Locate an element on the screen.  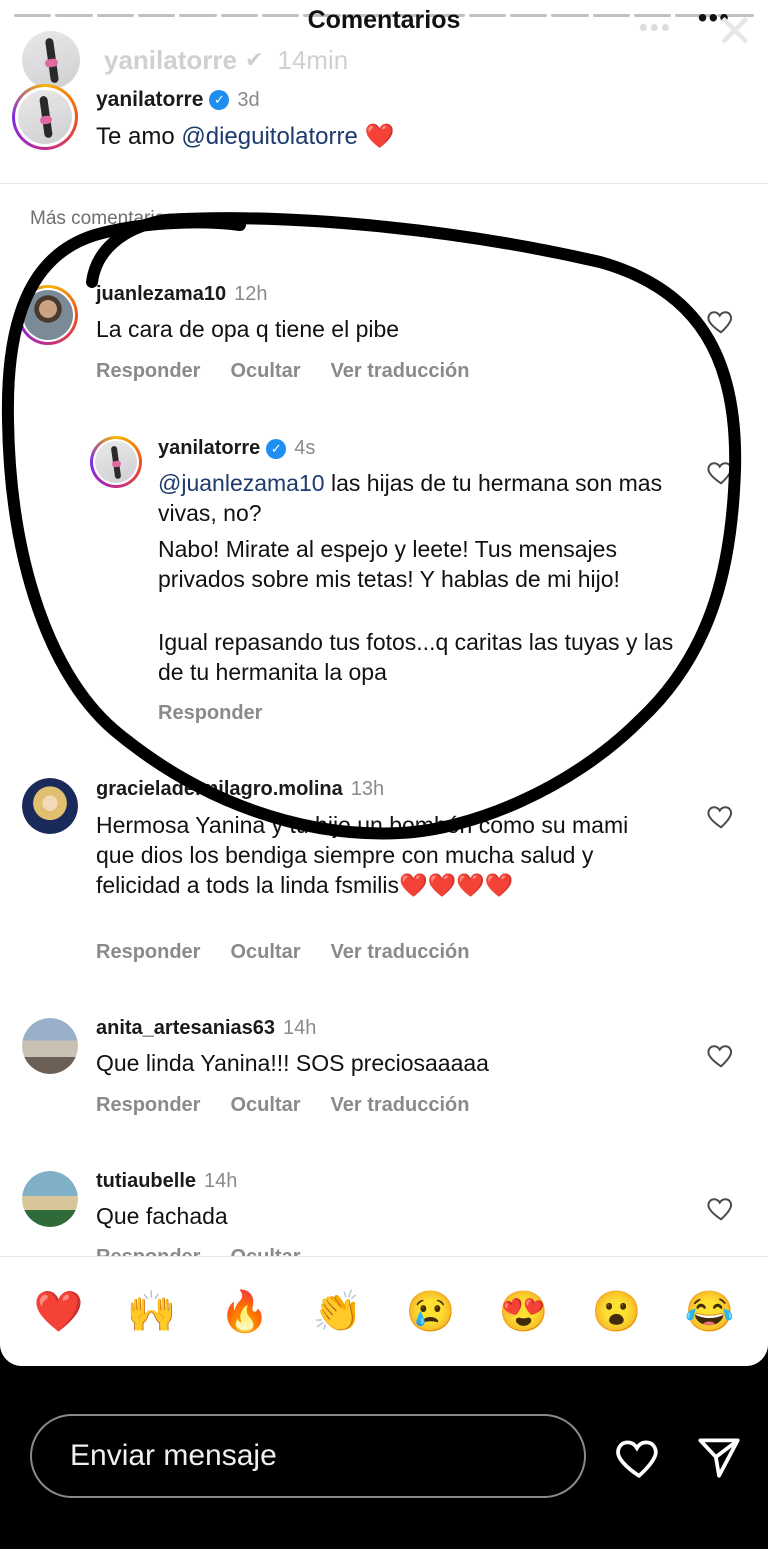
verified-icon: ✔ is located at coordinates (254, 59).